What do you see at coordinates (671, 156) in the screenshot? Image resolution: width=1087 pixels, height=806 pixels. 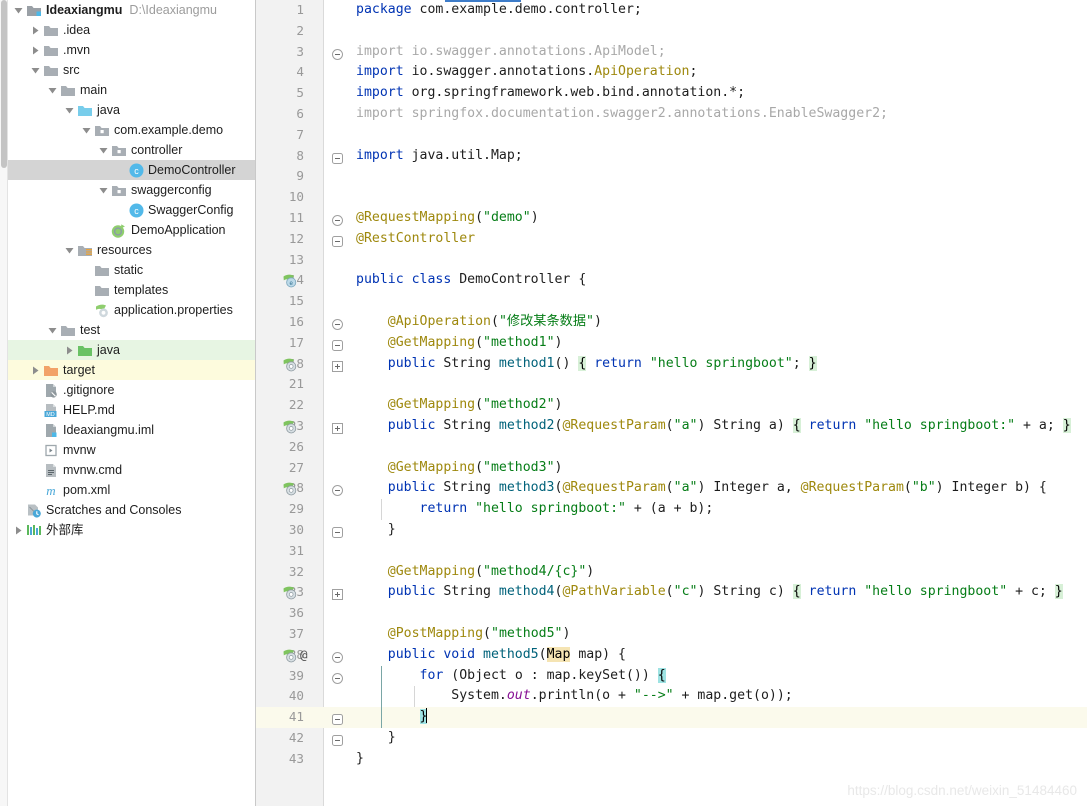 I see `code-line: 8 import java.util.Map;` at bounding box center [671, 156].